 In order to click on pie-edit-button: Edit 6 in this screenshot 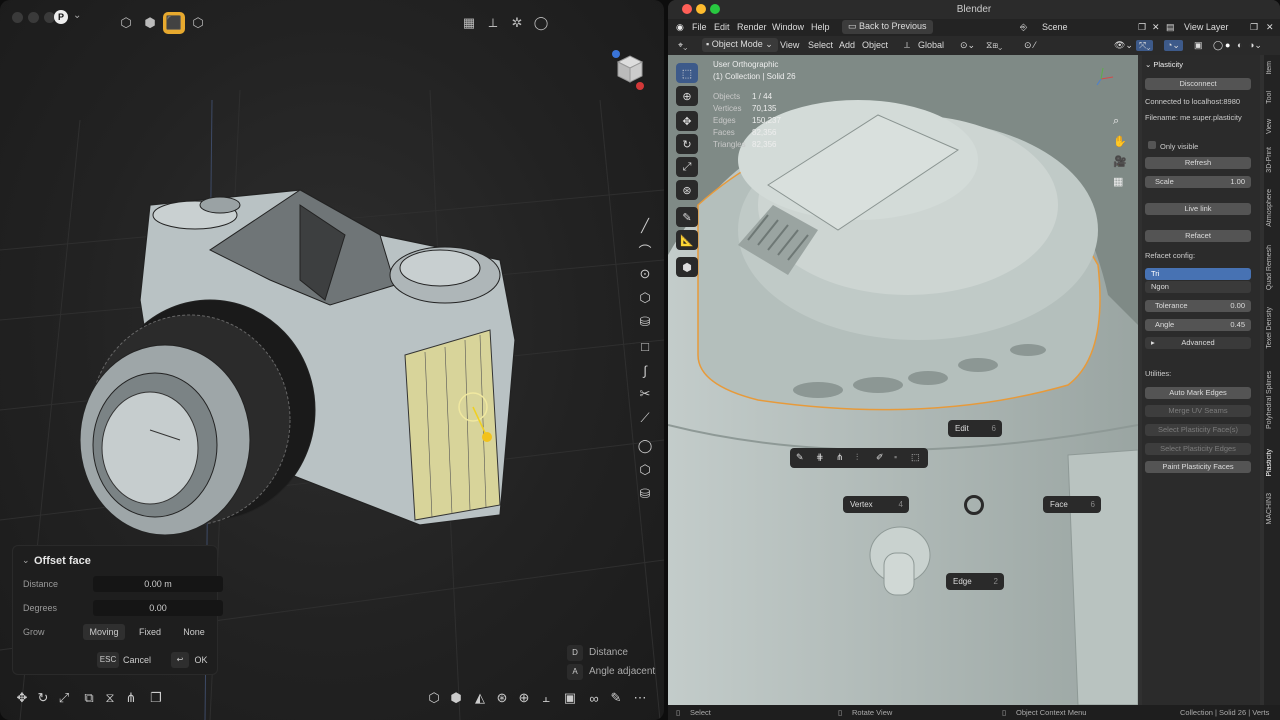, I will do `click(975, 428)`.